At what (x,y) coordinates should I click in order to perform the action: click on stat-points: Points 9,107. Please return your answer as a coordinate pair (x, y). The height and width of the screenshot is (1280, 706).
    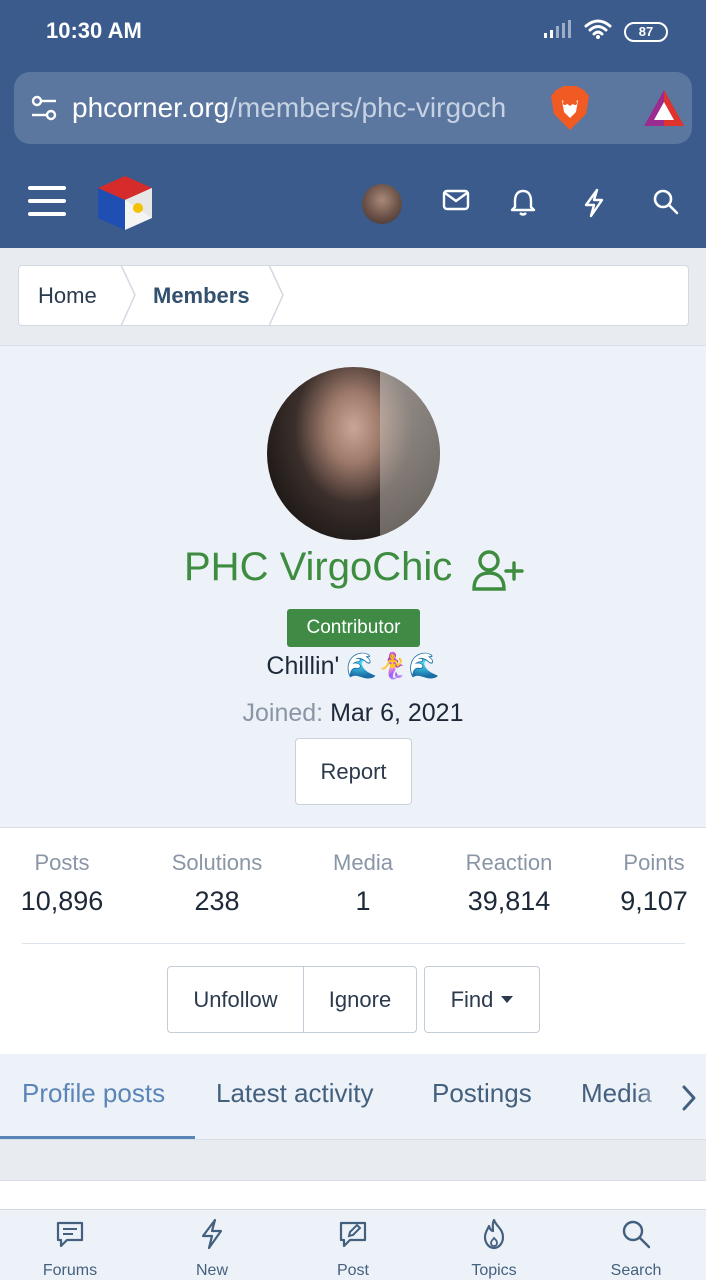
    Looking at the image, I should click on (654, 883).